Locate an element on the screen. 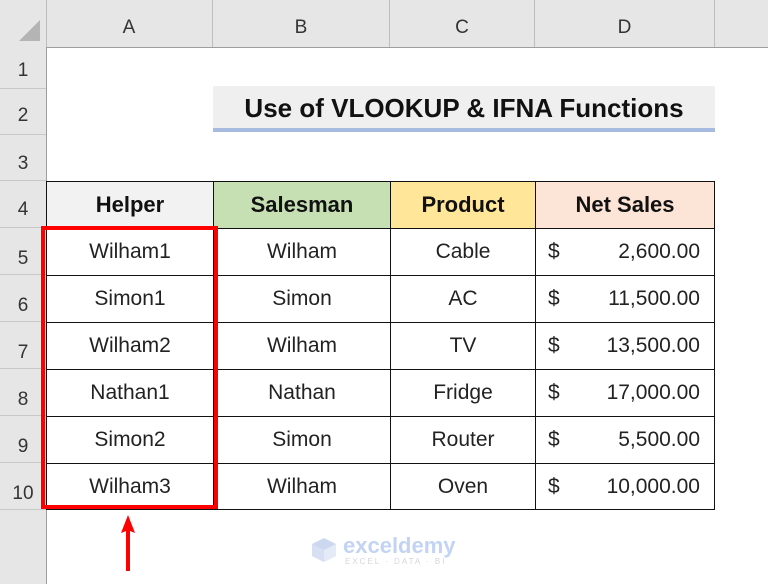 Image resolution: width=768 pixels, height=584 pixels. cell-net-sales: $ 10,000.00 is located at coordinates (625, 486).